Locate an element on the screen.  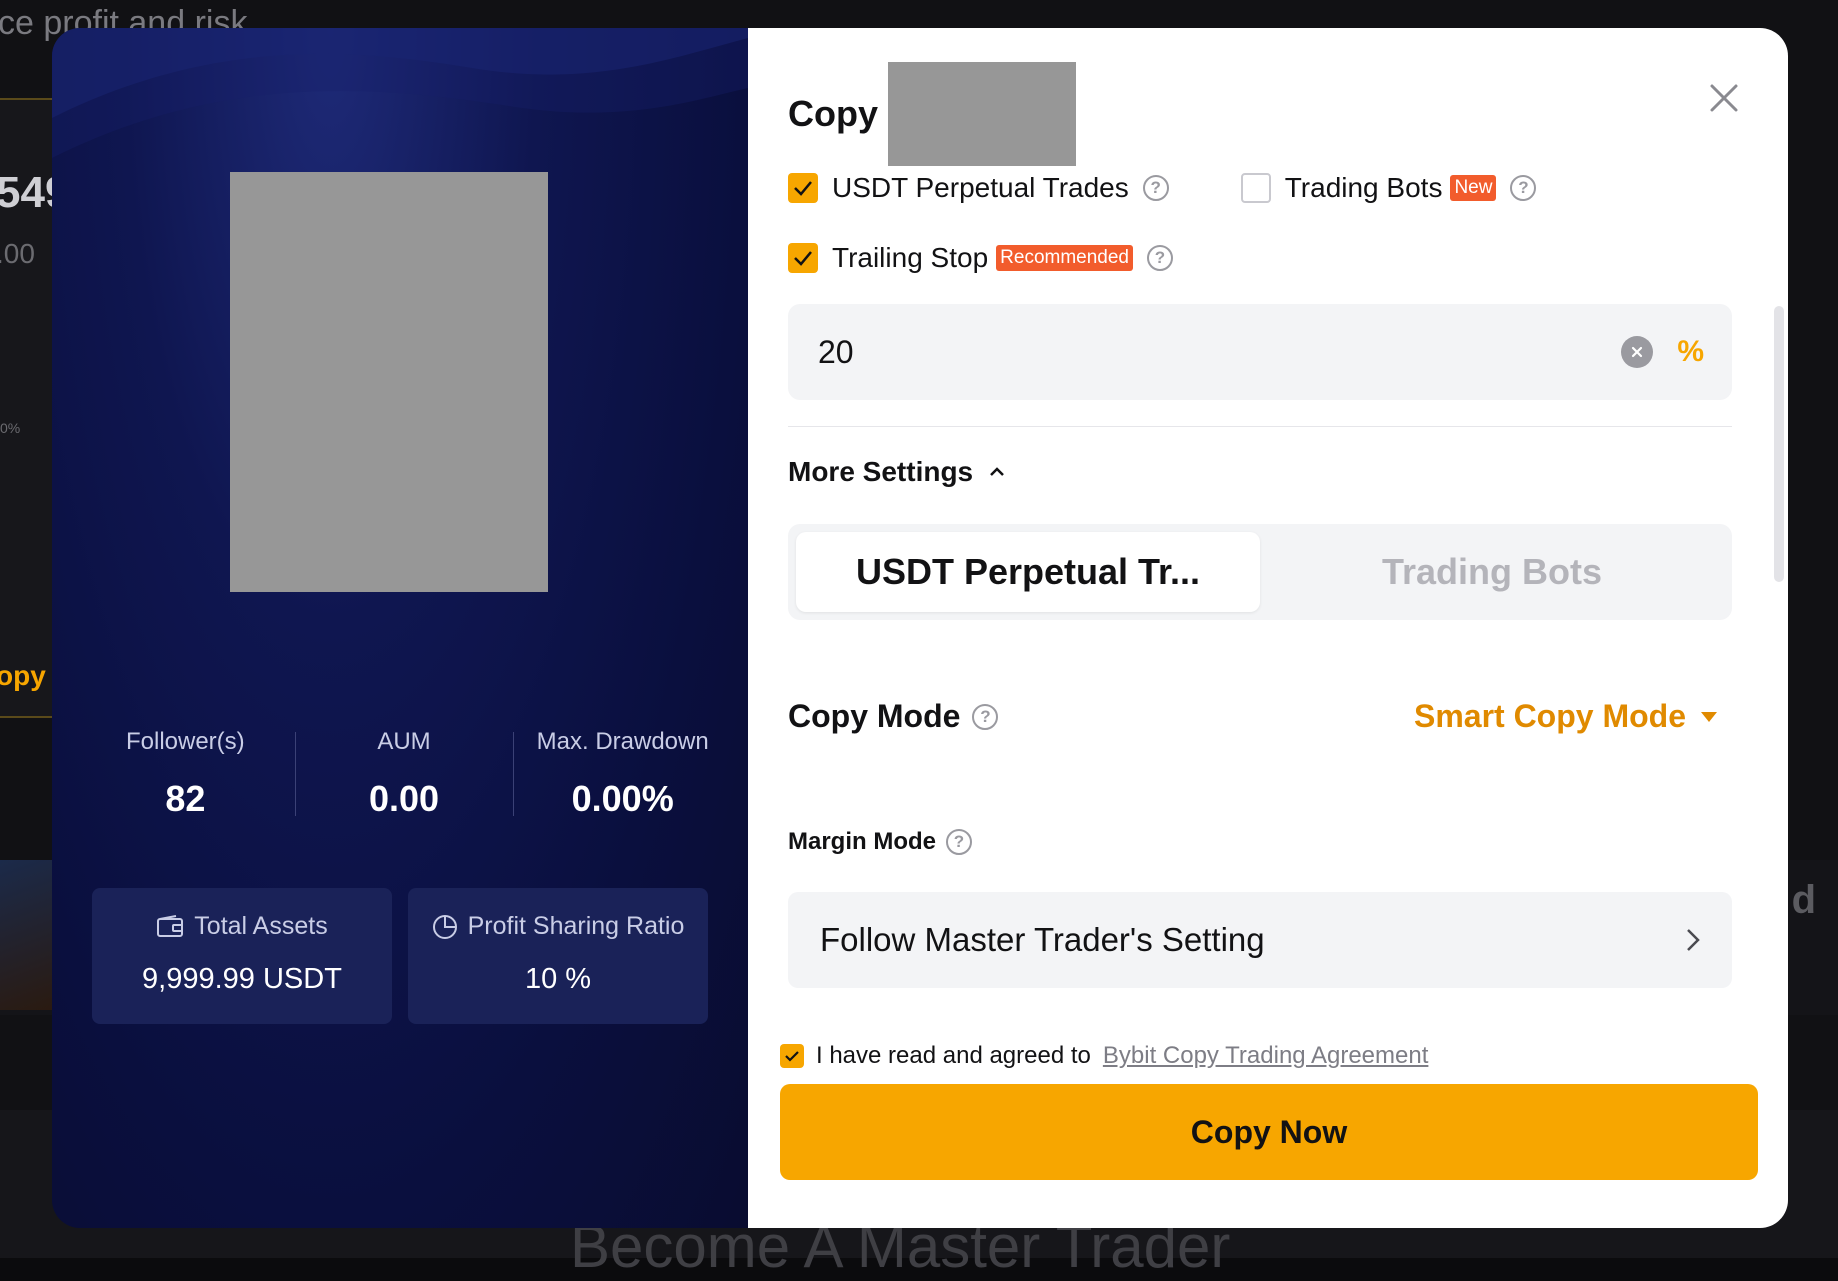
copy-mode-label: Copy Mode is located at coordinates (874, 716).